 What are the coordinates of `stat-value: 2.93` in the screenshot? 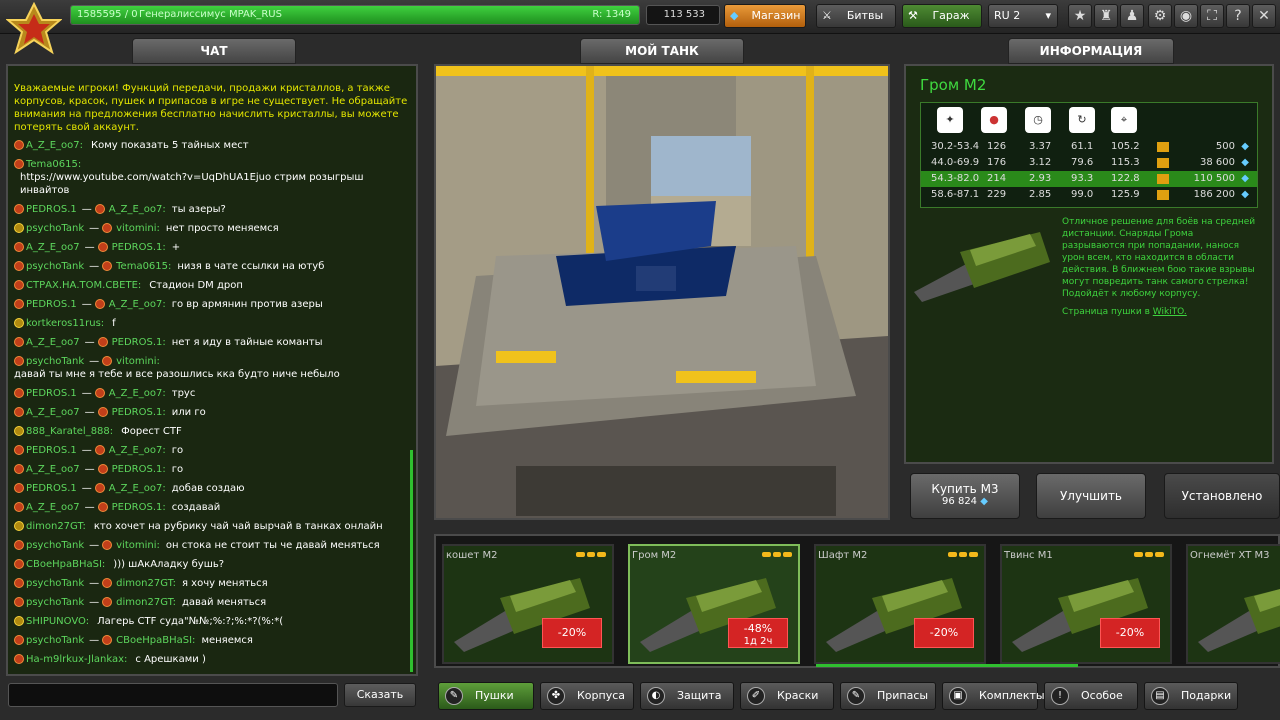 It's located at (1040, 178).